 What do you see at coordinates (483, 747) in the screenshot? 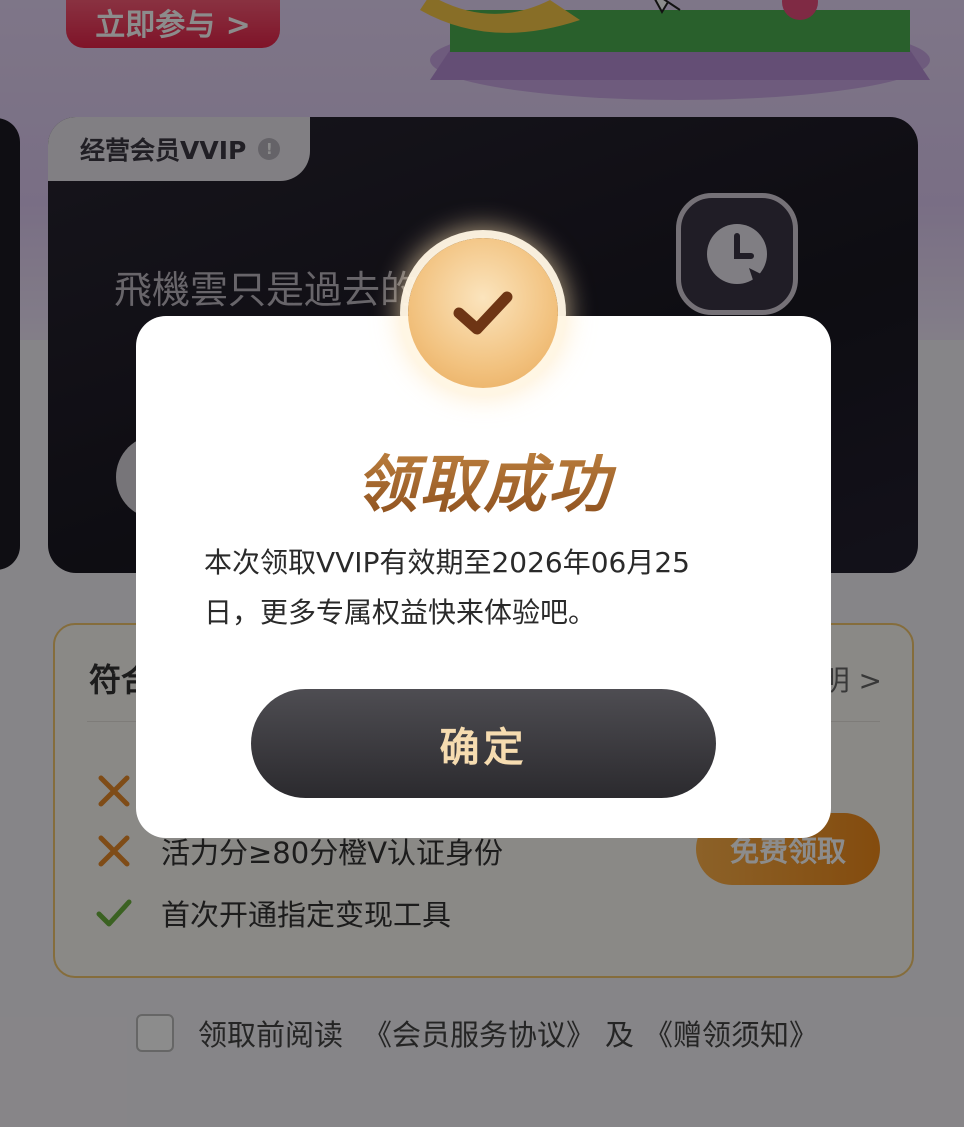
I see `confirm-label: 确定` at bounding box center [483, 747].